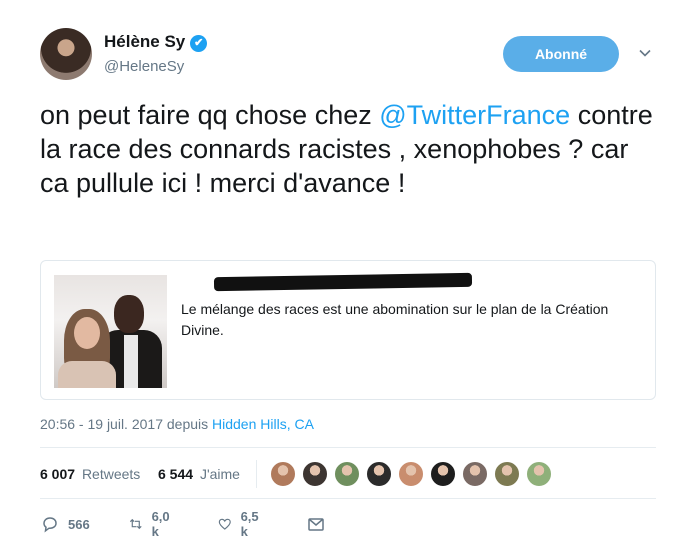  What do you see at coordinates (58, 474) in the screenshot?
I see `retweets-count: 6 007` at bounding box center [58, 474].